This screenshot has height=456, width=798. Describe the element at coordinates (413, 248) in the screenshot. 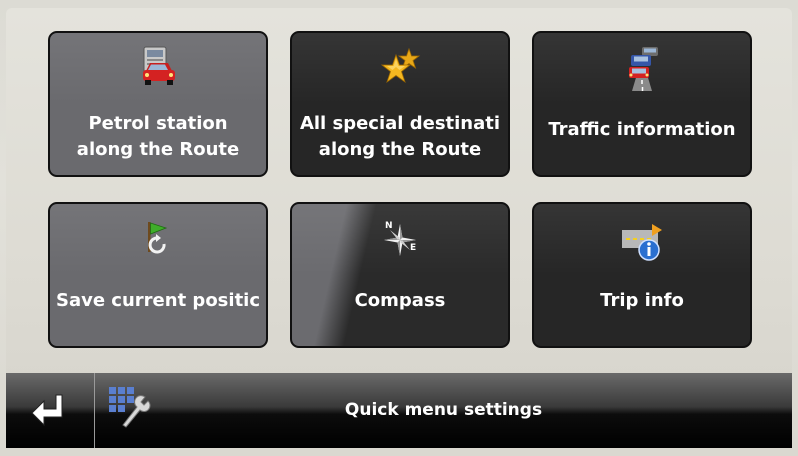

I see `svg-text: E` at that location.